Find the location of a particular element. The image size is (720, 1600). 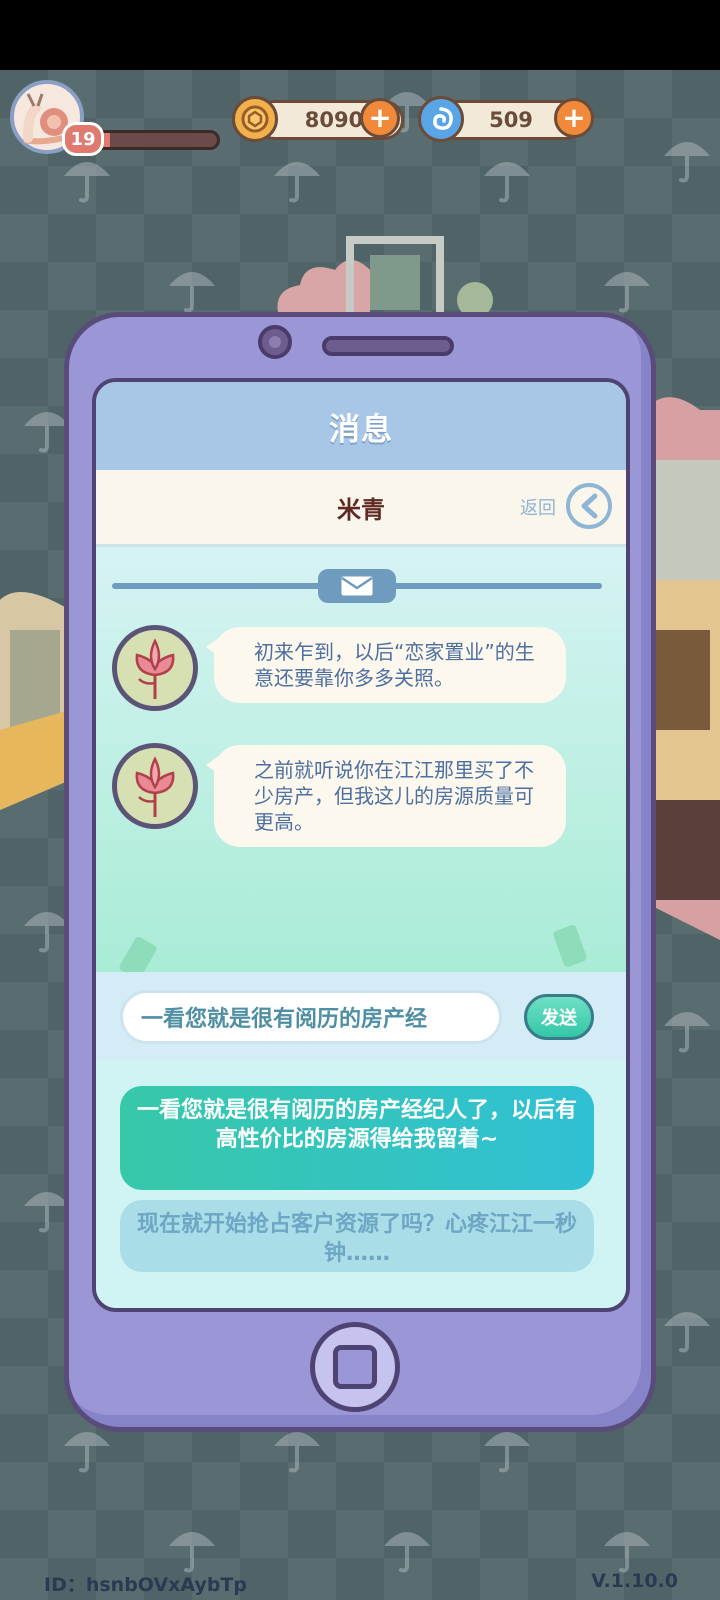

chevron-left-icon is located at coordinates (589, 506).